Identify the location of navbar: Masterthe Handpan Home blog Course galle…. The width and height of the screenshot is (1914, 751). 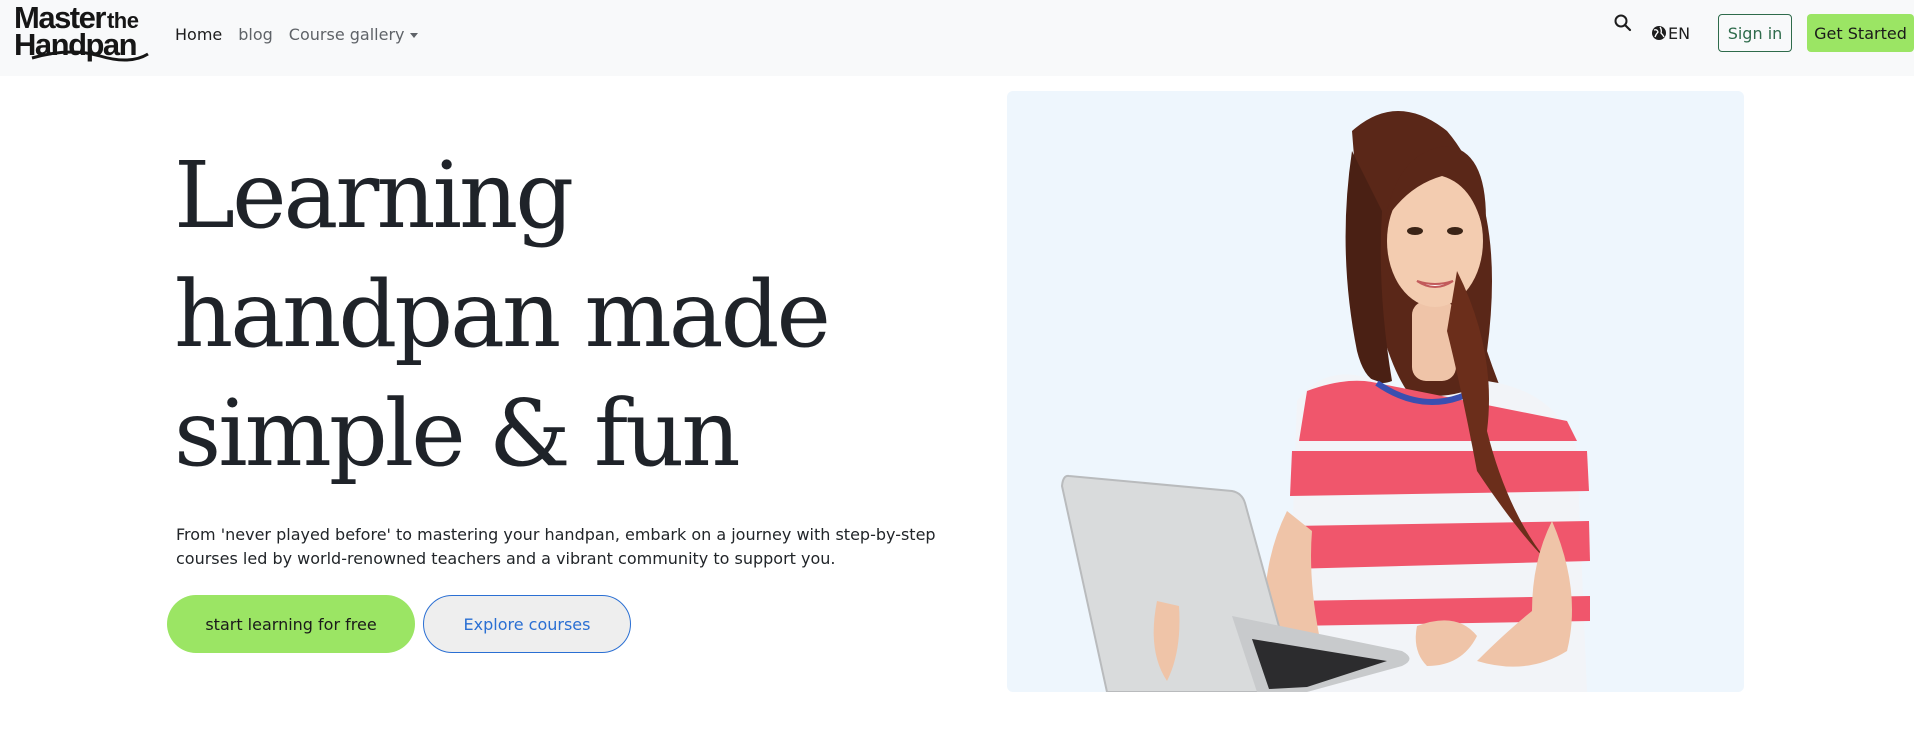
(957, 38).